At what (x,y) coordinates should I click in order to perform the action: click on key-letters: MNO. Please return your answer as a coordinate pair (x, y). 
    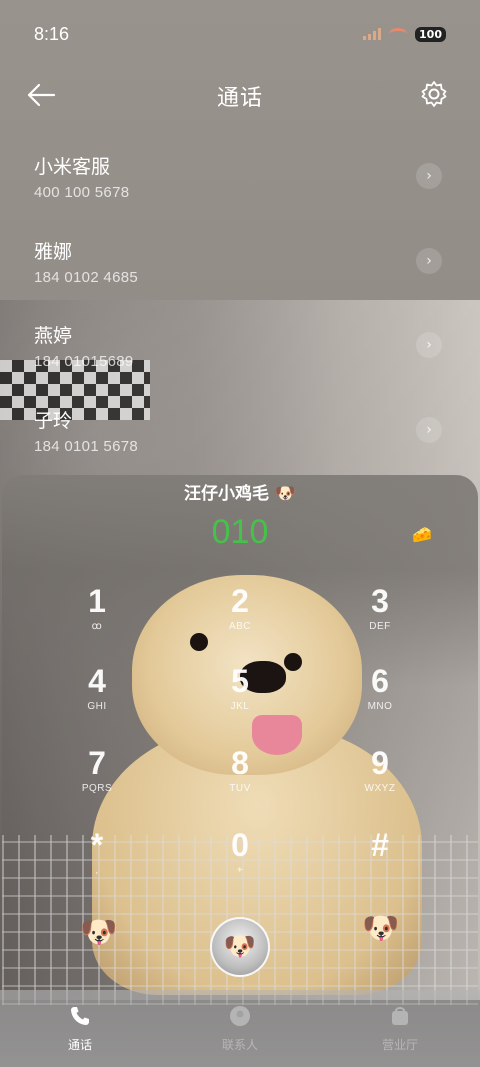
    Looking at the image, I should click on (380, 706).